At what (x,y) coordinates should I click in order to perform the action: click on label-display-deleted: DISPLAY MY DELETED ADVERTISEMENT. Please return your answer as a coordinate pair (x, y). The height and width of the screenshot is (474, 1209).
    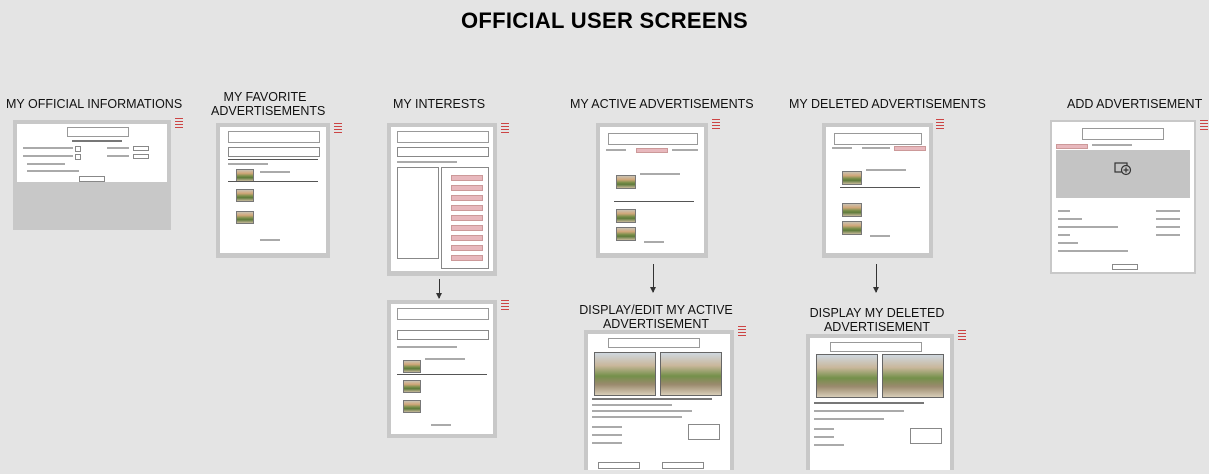
    Looking at the image, I should click on (877, 320).